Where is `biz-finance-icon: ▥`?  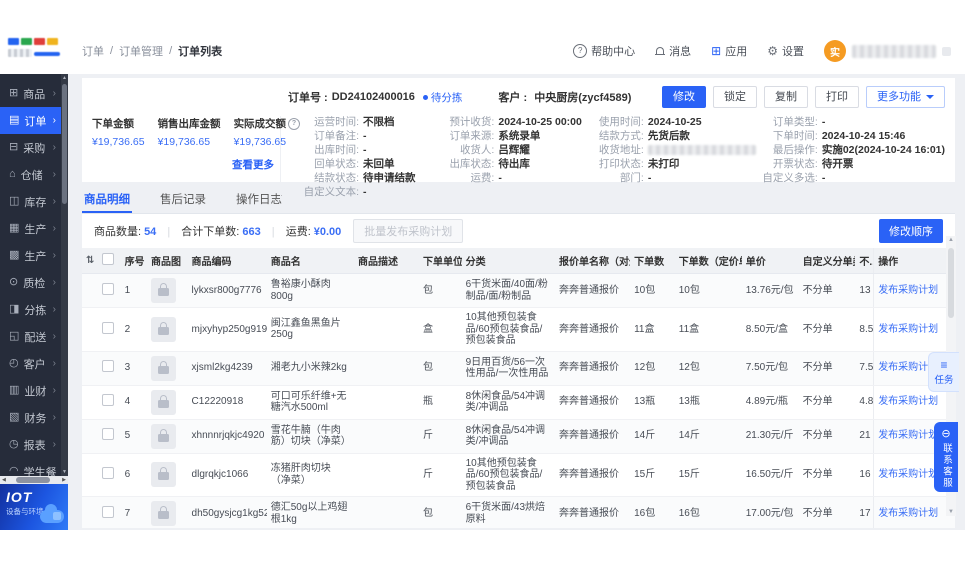
biz-finance-icon: ▥ is located at coordinates (14, 390).